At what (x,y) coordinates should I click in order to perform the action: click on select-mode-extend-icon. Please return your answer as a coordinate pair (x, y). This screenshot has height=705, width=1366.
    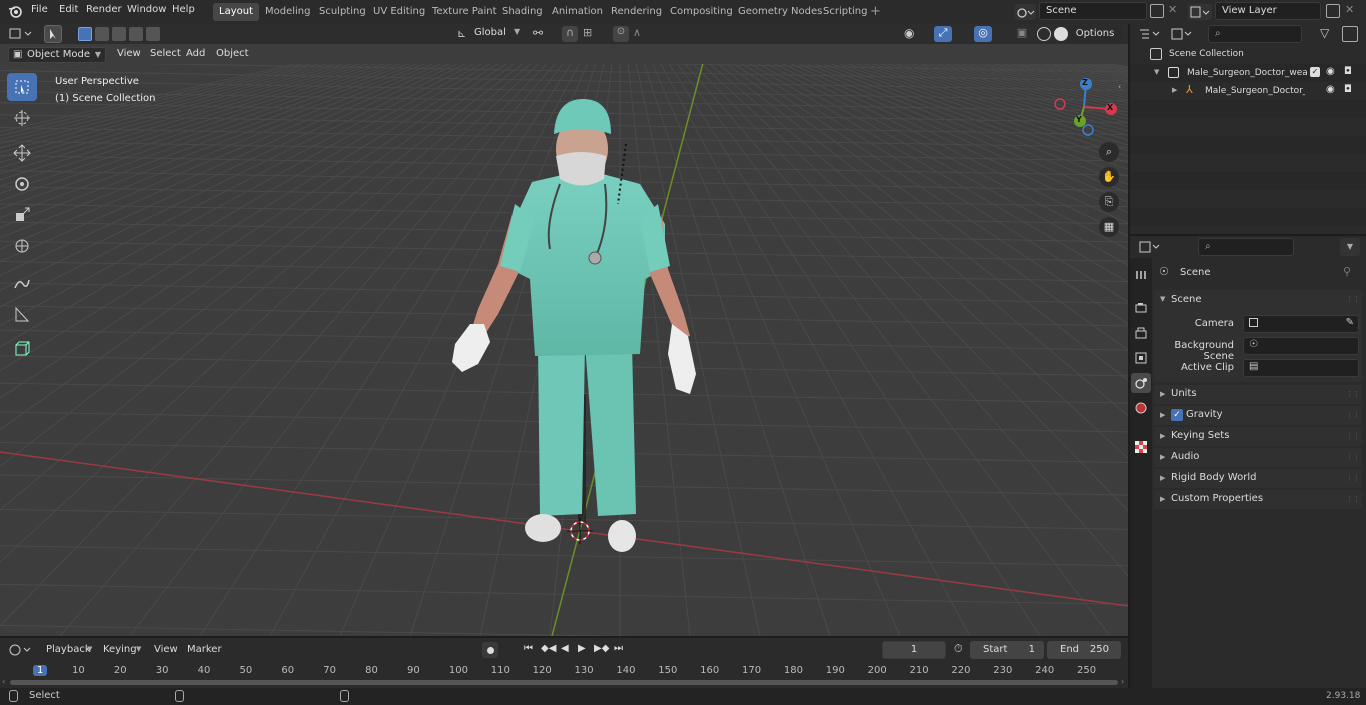
    Looking at the image, I should click on (102, 34).